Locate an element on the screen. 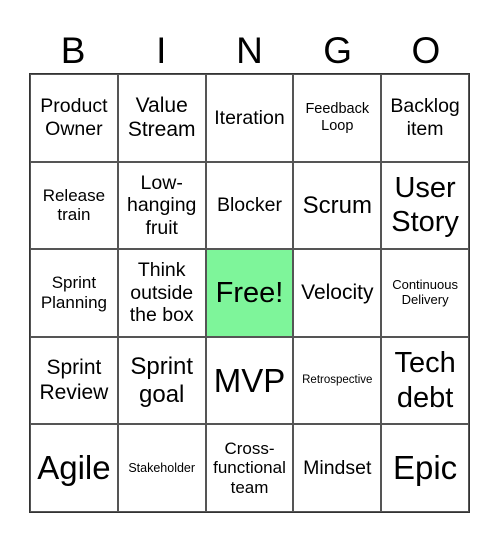 Image resolution: width=500 pixels, height=544 pixels. bingo-cell: Sprint Review is located at coordinates (74, 380).